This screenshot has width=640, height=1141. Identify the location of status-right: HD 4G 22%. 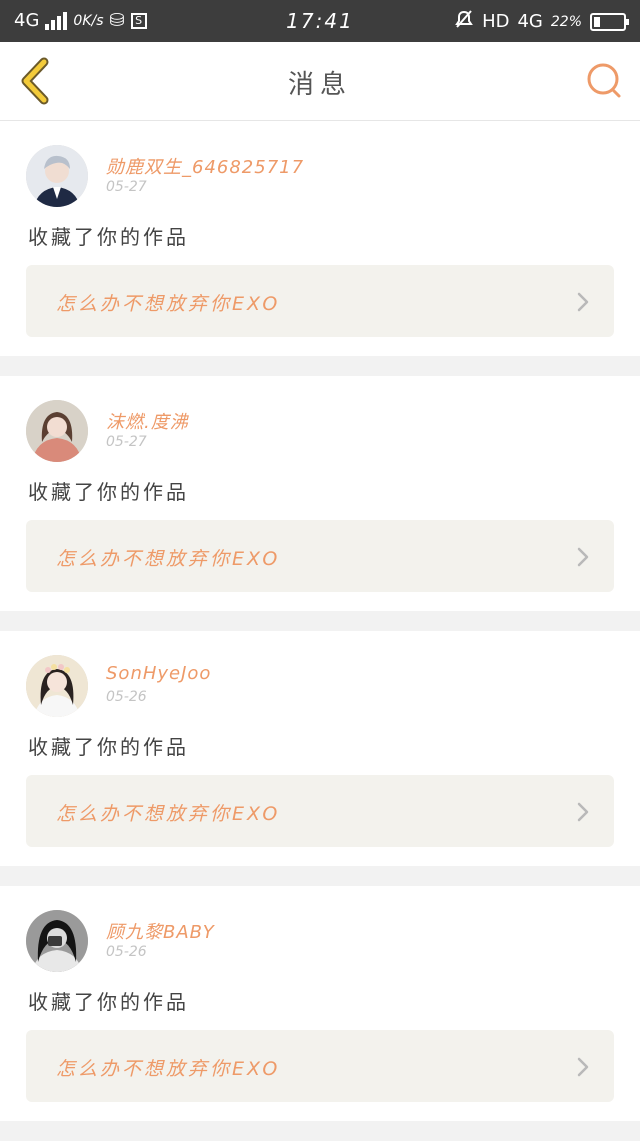
(541, 21).